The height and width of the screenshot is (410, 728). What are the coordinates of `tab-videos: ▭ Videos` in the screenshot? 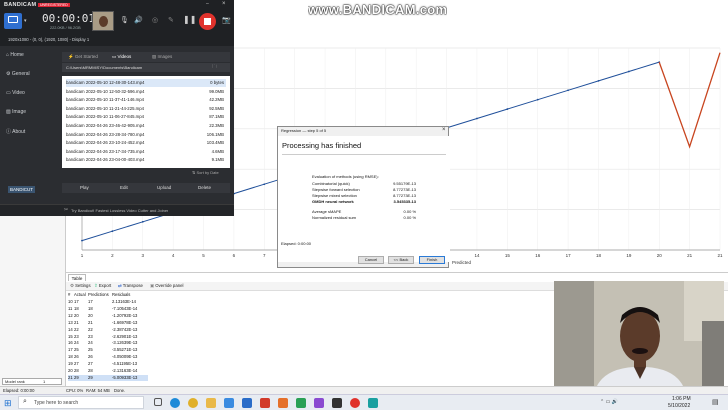 It's located at (121, 57).